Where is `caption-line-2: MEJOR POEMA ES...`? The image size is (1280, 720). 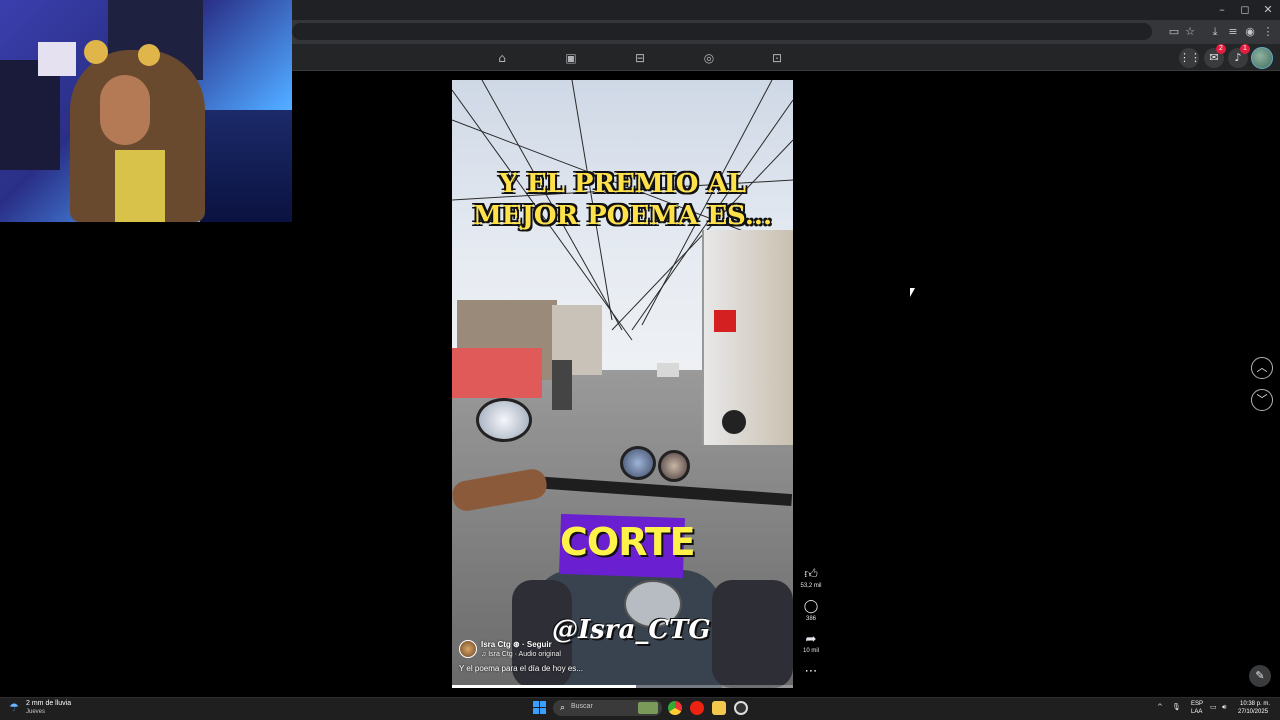
caption-line-2: MEJOR POEMA ES... is located at coordinates (622, 216).